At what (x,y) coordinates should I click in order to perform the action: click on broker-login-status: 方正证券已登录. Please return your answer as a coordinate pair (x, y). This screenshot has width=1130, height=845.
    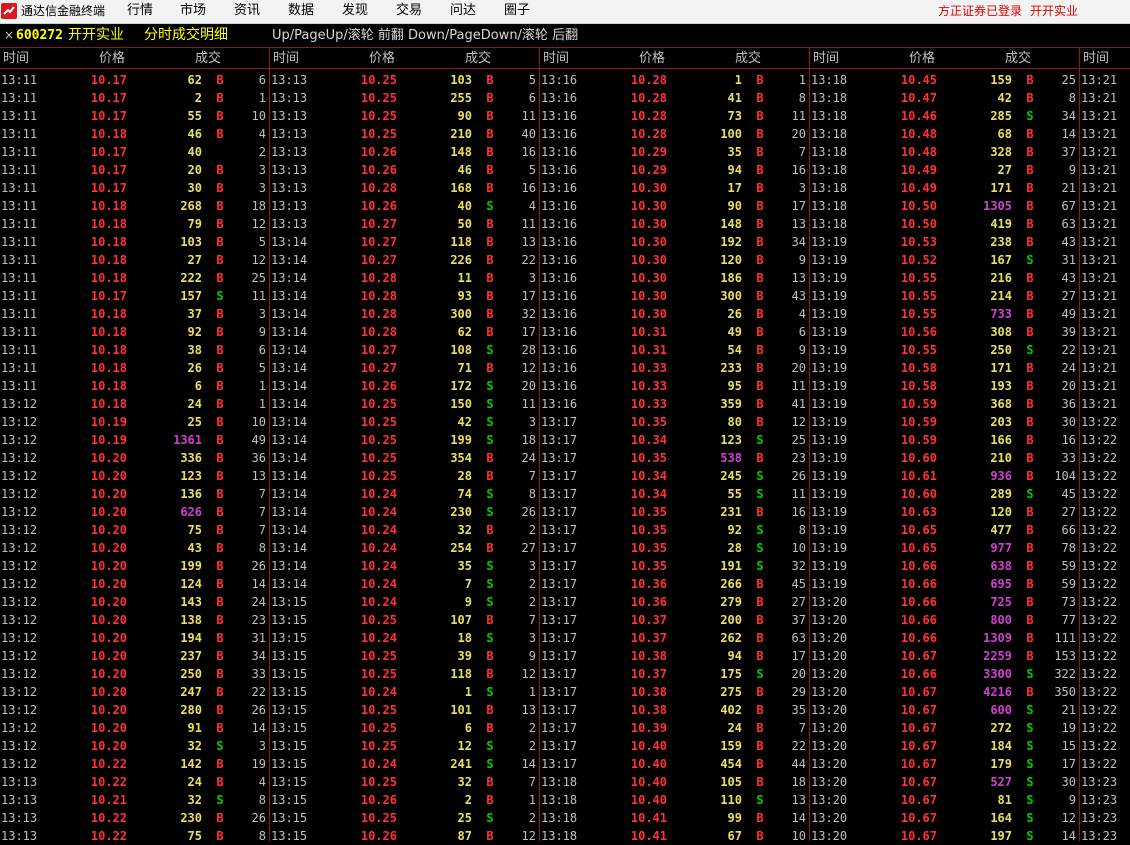
    Looking at the image, I should click on (980, 11).